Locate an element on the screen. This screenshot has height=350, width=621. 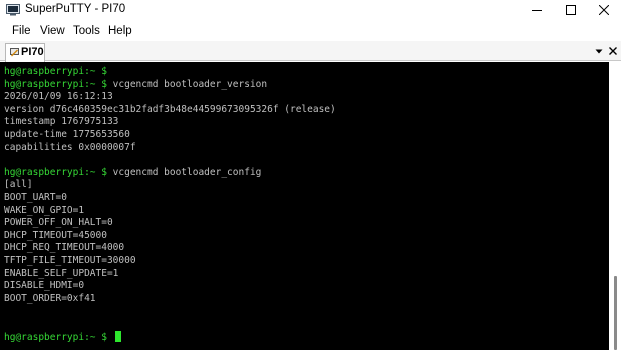
terminal-output-line: DISABLE_HDMI=0 is located at coordinates (44, 286).